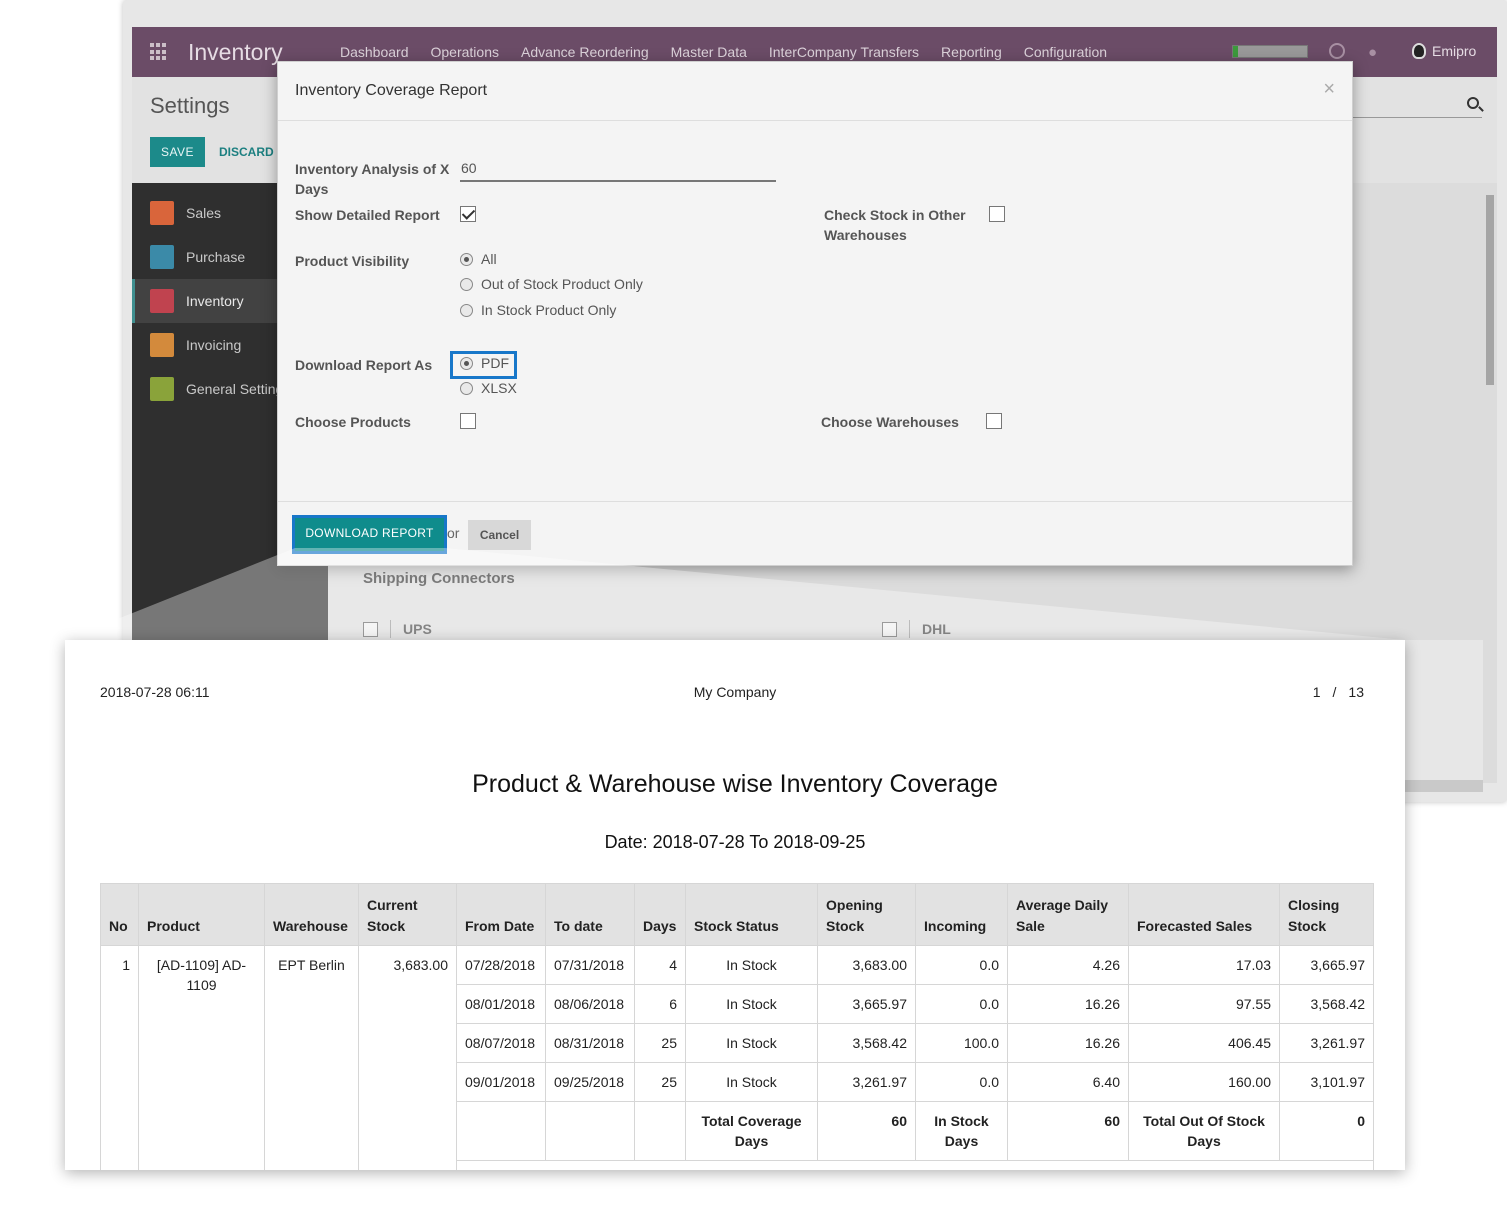 The width and height of the screenshot is (1507, 1217). Describe the element at coordinates (1417, 117) in the screenshot. I see `search-input` at that location.